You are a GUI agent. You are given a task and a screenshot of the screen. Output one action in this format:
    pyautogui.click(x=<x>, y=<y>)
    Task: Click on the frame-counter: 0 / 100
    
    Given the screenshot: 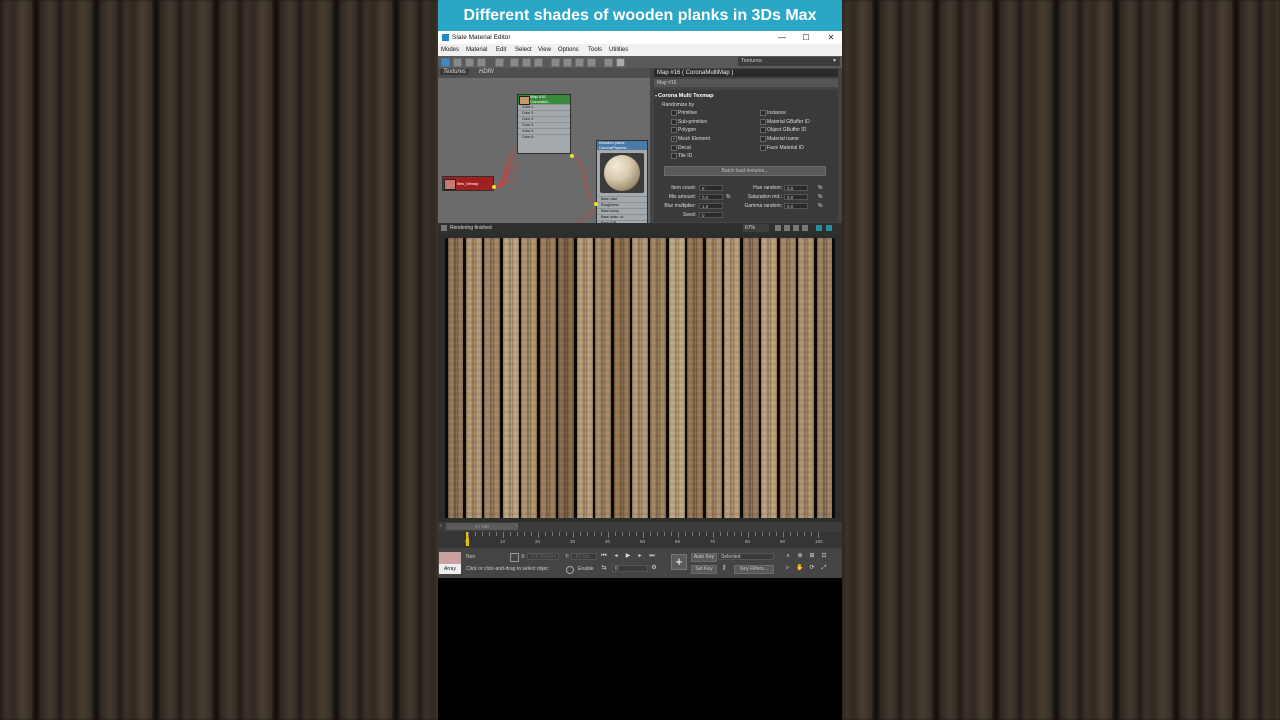 What is the action you would take?
    pyautogui.click(x=482, y=526)
    